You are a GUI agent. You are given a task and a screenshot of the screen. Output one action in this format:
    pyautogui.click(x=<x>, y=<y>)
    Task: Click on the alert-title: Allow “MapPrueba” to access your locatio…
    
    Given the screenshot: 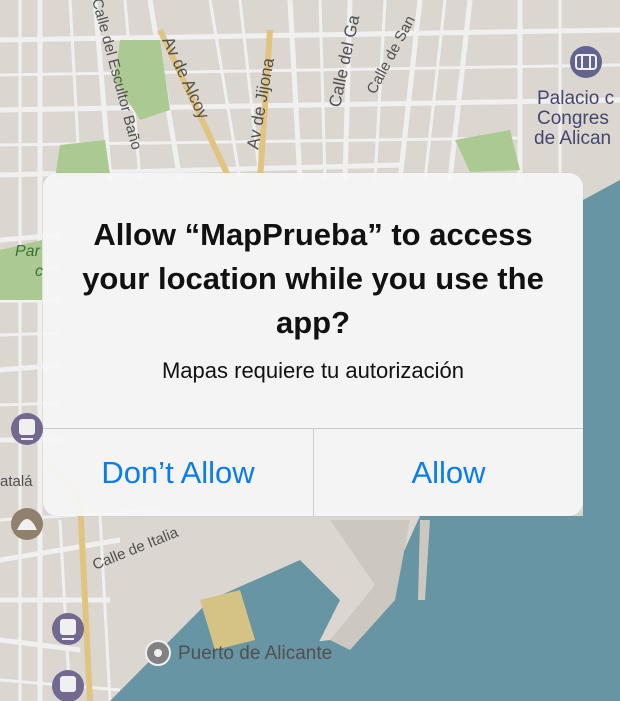 What is the action you would take?
    pyautogui.click(x=313, y=278)
    